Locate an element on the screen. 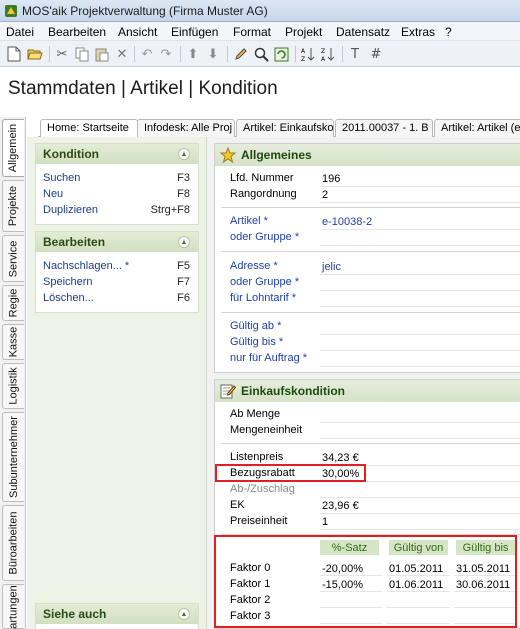 The height and width of the screenshot is (629, 520). bearbeiten-header: Bearbeiten ▲ is located at coordinates (117, 242).